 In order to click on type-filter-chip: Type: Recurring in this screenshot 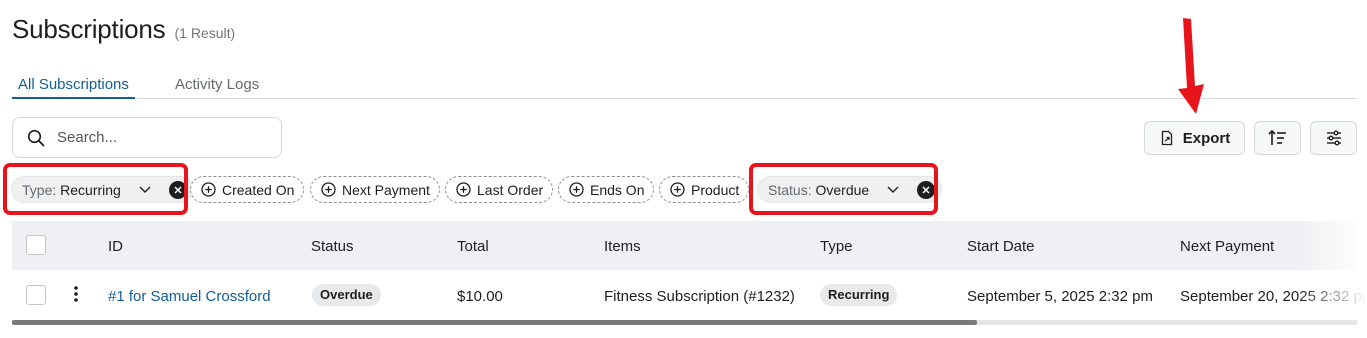, I will do `click(102, 189)`.